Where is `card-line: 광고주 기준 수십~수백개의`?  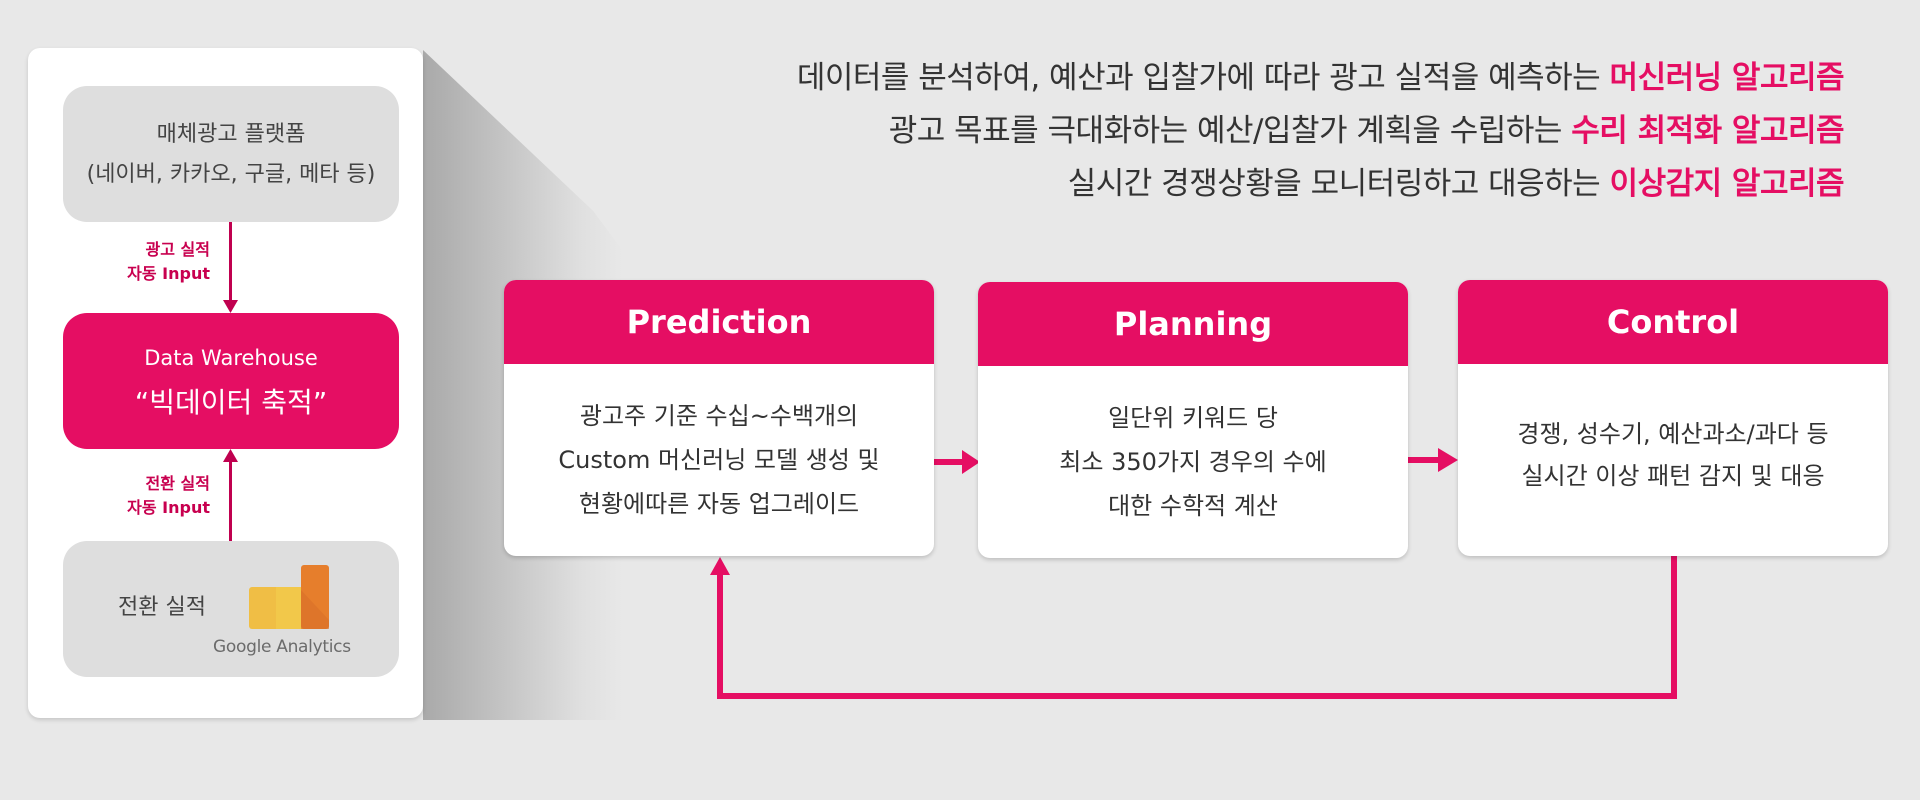 card-line: 광고주 기준 수십~수백개의 is located at coordinates (719, 416).